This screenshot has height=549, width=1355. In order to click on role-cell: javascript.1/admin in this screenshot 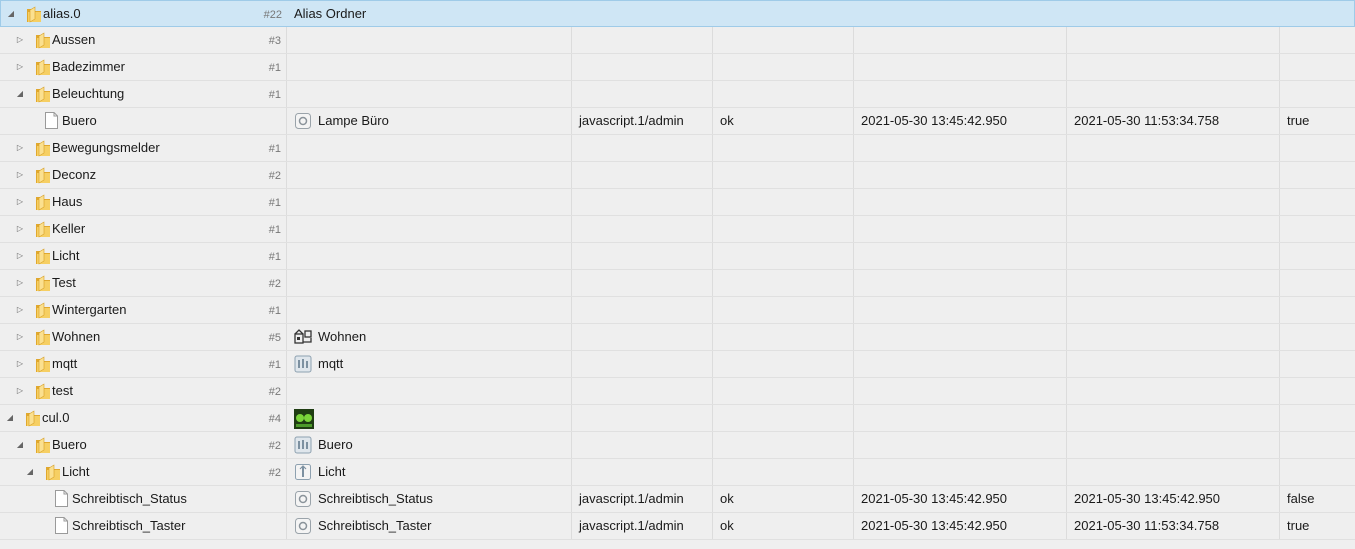, I will do `click(642, 499)`.